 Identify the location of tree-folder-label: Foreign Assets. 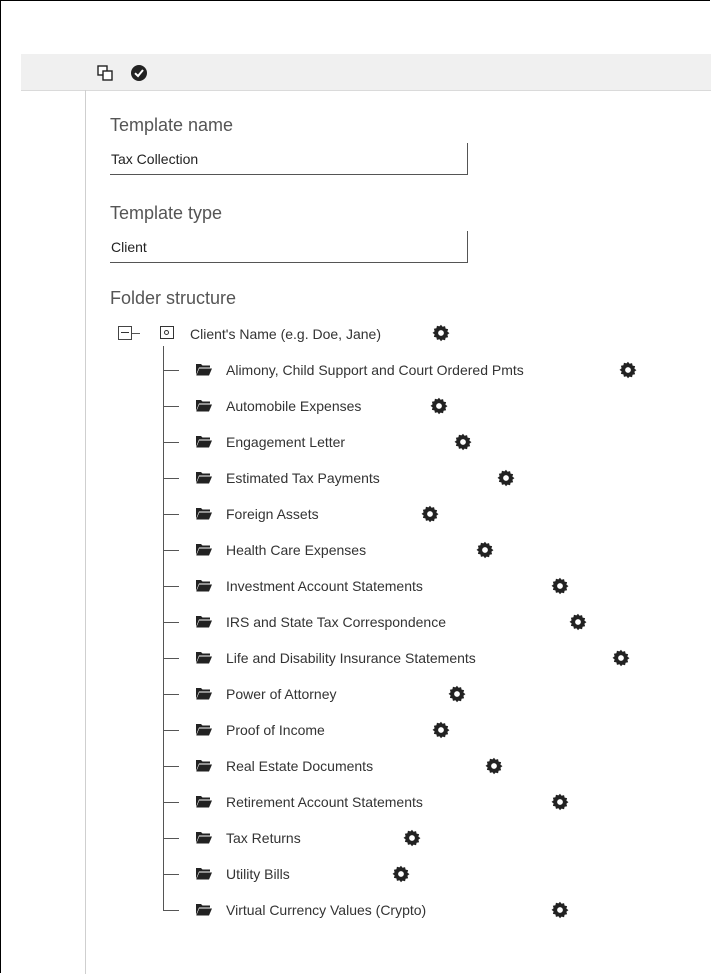
(272, 514).